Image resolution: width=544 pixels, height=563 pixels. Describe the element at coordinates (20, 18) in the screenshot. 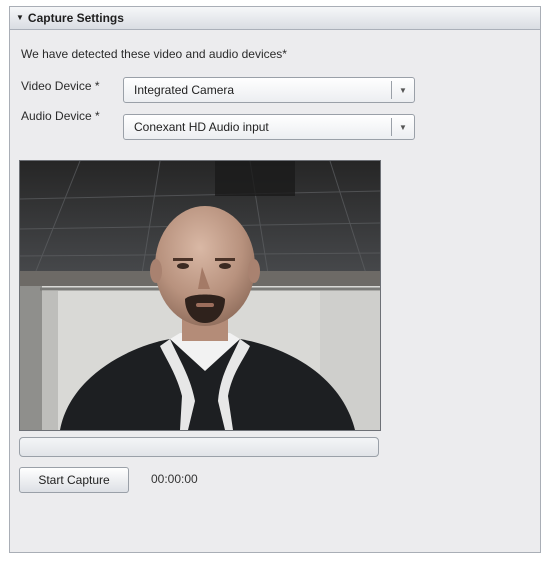

I see `triangle-down-icon: ▼` at that location.